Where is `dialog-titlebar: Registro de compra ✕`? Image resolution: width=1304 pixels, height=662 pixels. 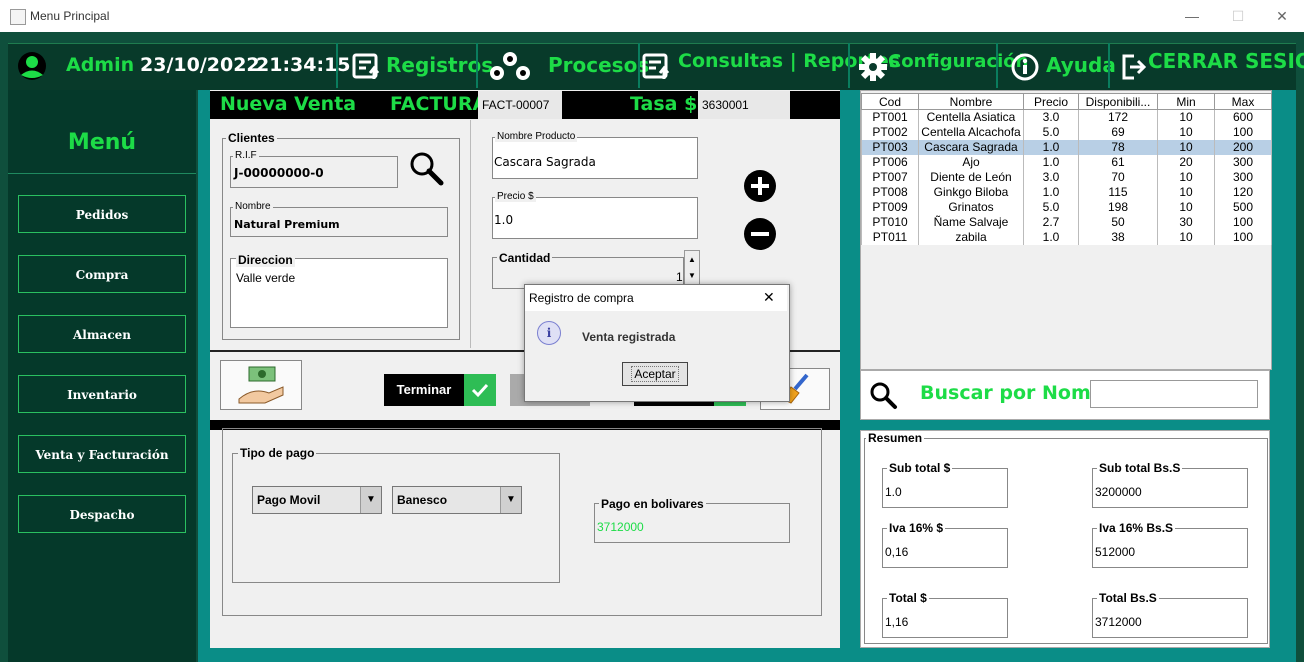 dialog-titlebar: Registro de compra ✕ is located at coordinates (656, 298).